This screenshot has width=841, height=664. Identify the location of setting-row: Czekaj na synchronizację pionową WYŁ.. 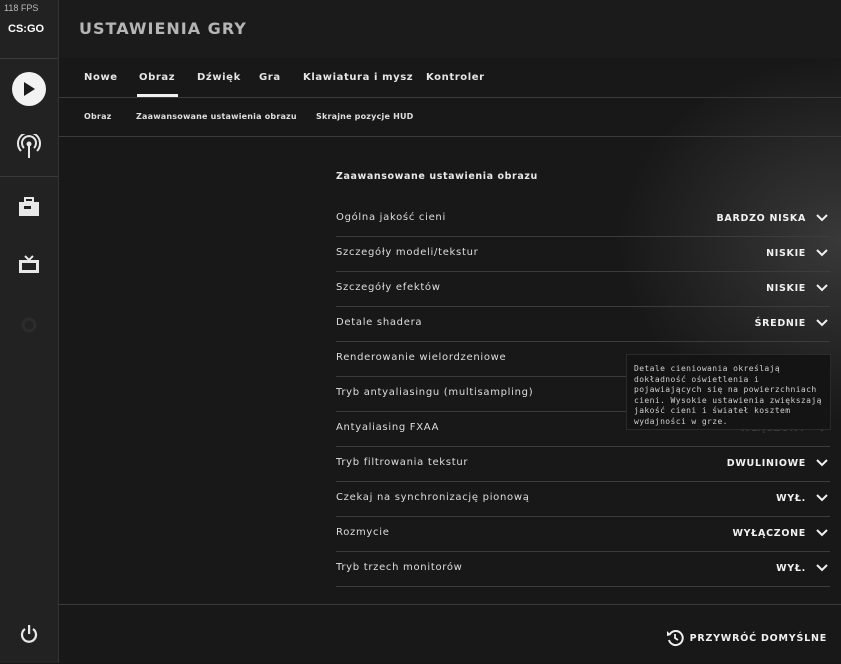
(583, 499).